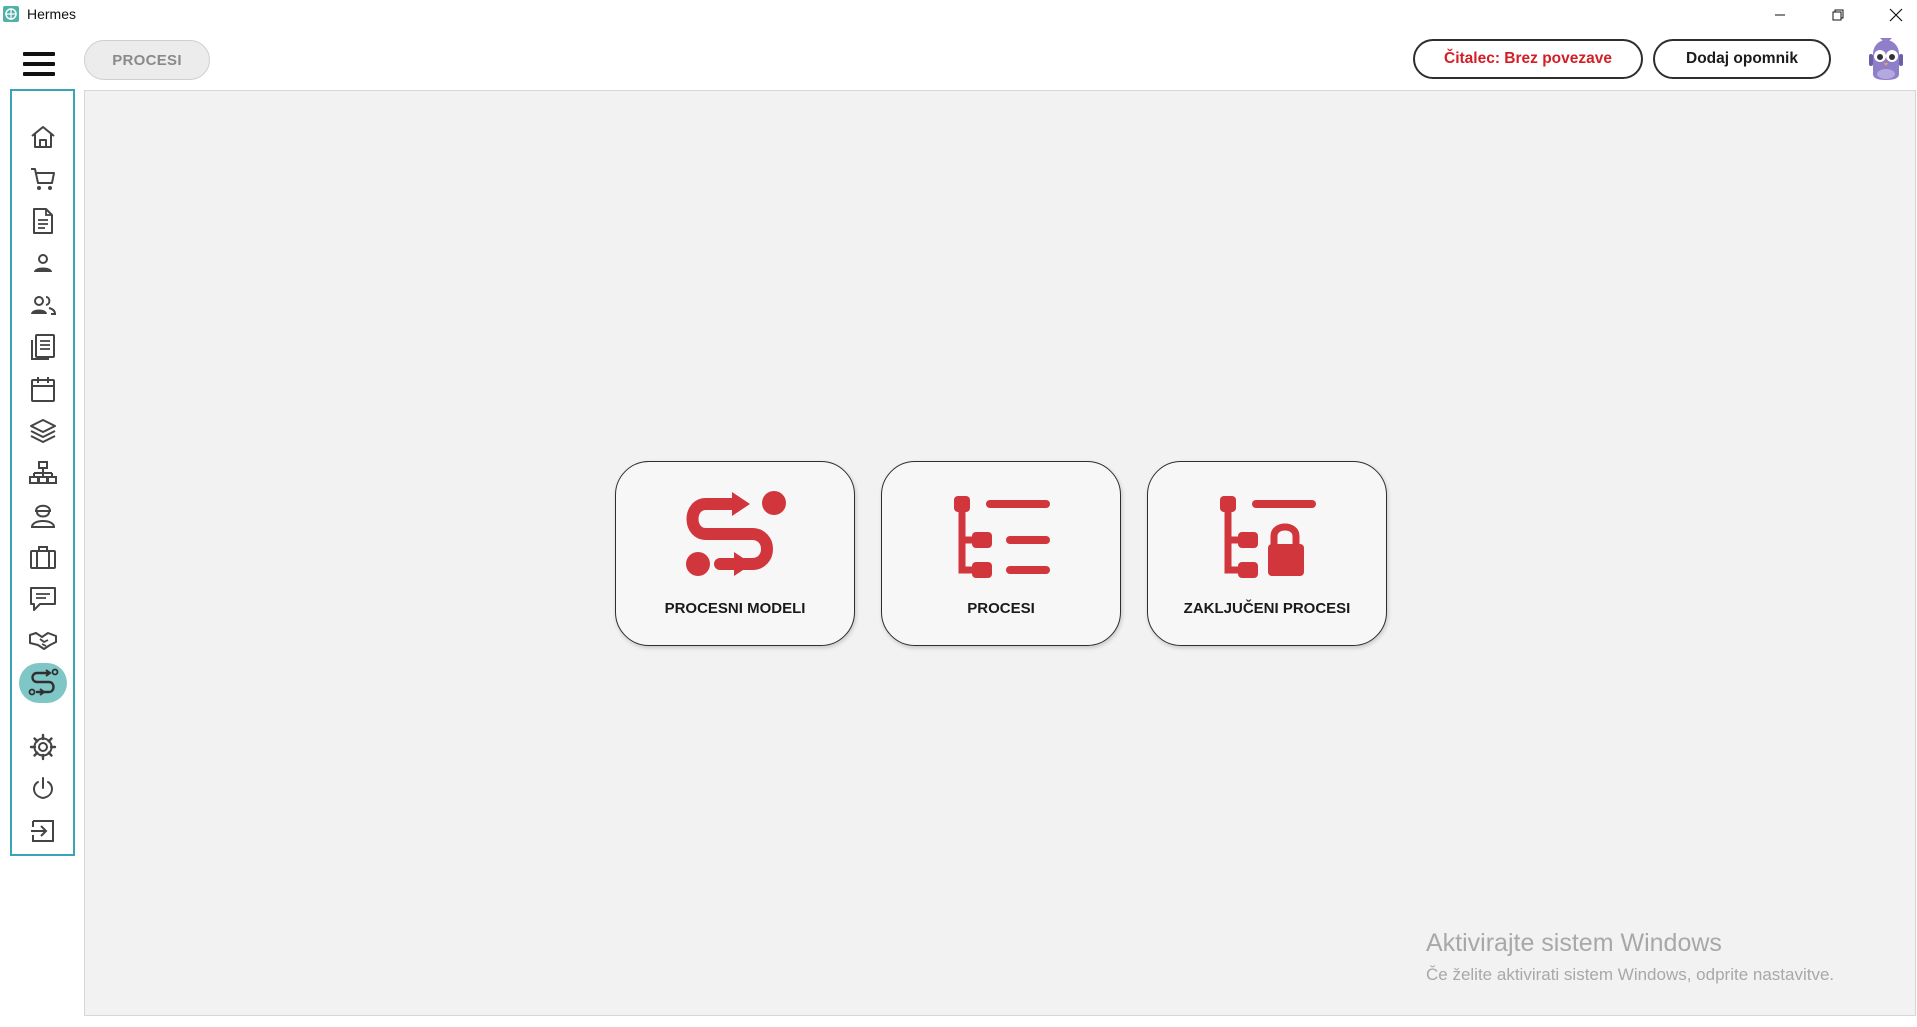  I want to click on sidebar-item-settings, so click(42, 747).